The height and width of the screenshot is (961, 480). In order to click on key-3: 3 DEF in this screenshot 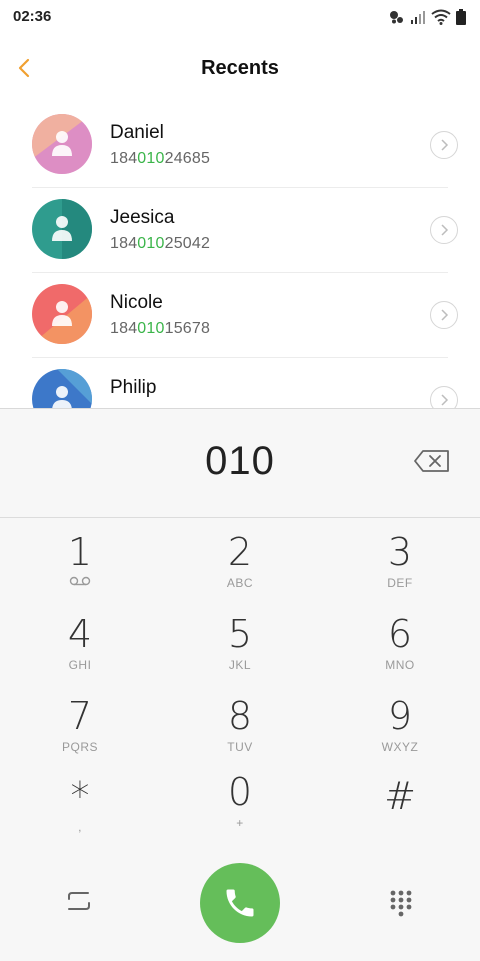, I will do `click(400, 571)`.